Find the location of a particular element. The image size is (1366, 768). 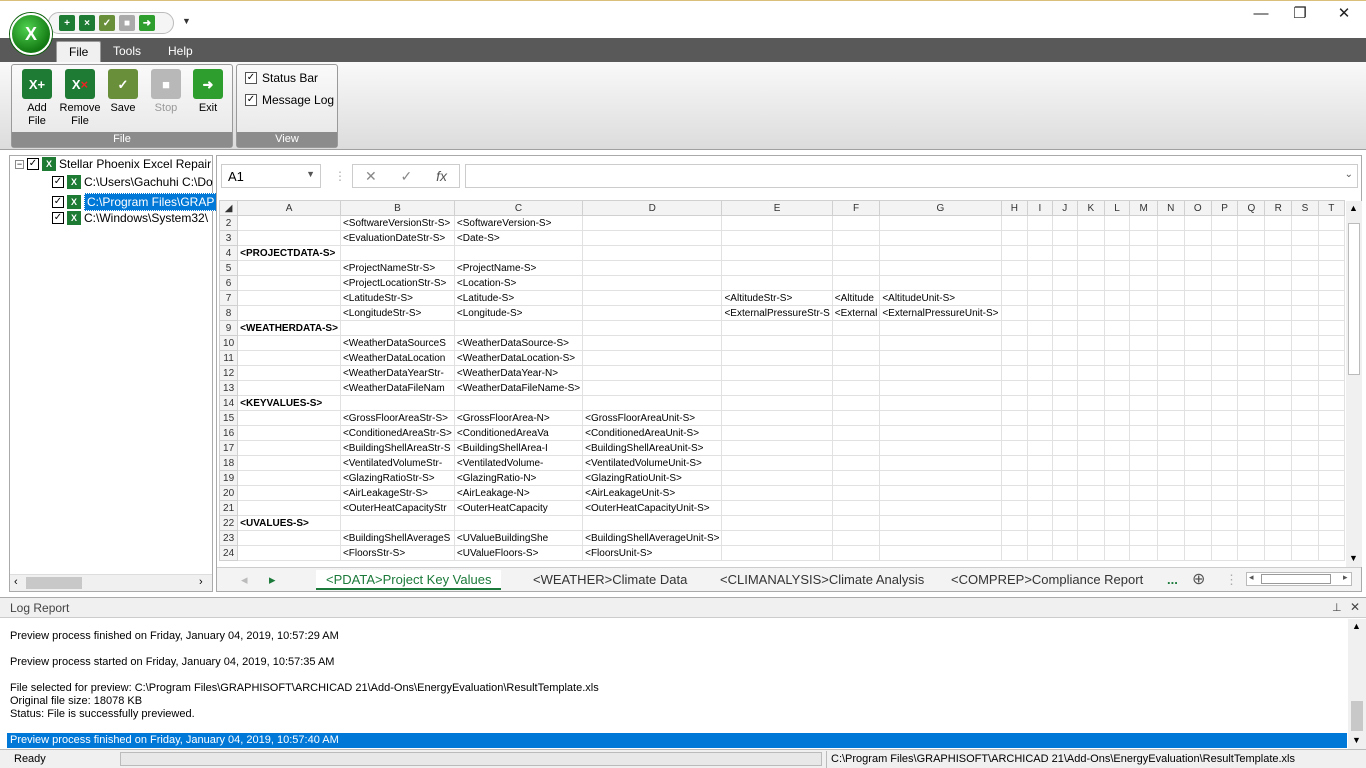

grid-cell: <WeatherDataYearStr- is located at coordinates (397, 373).